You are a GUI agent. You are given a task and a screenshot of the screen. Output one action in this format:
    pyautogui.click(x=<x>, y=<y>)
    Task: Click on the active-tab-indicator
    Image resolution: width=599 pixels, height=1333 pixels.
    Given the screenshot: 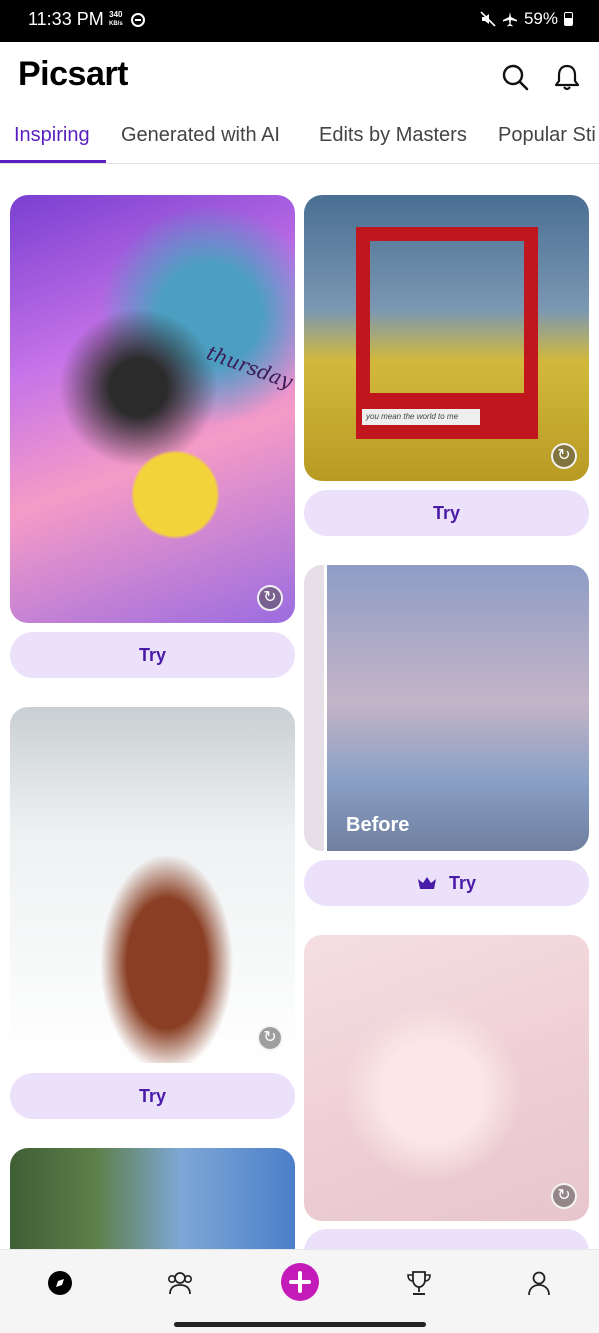 What is the action you would take?
    pyautogui.click(x=53, y=161)
    